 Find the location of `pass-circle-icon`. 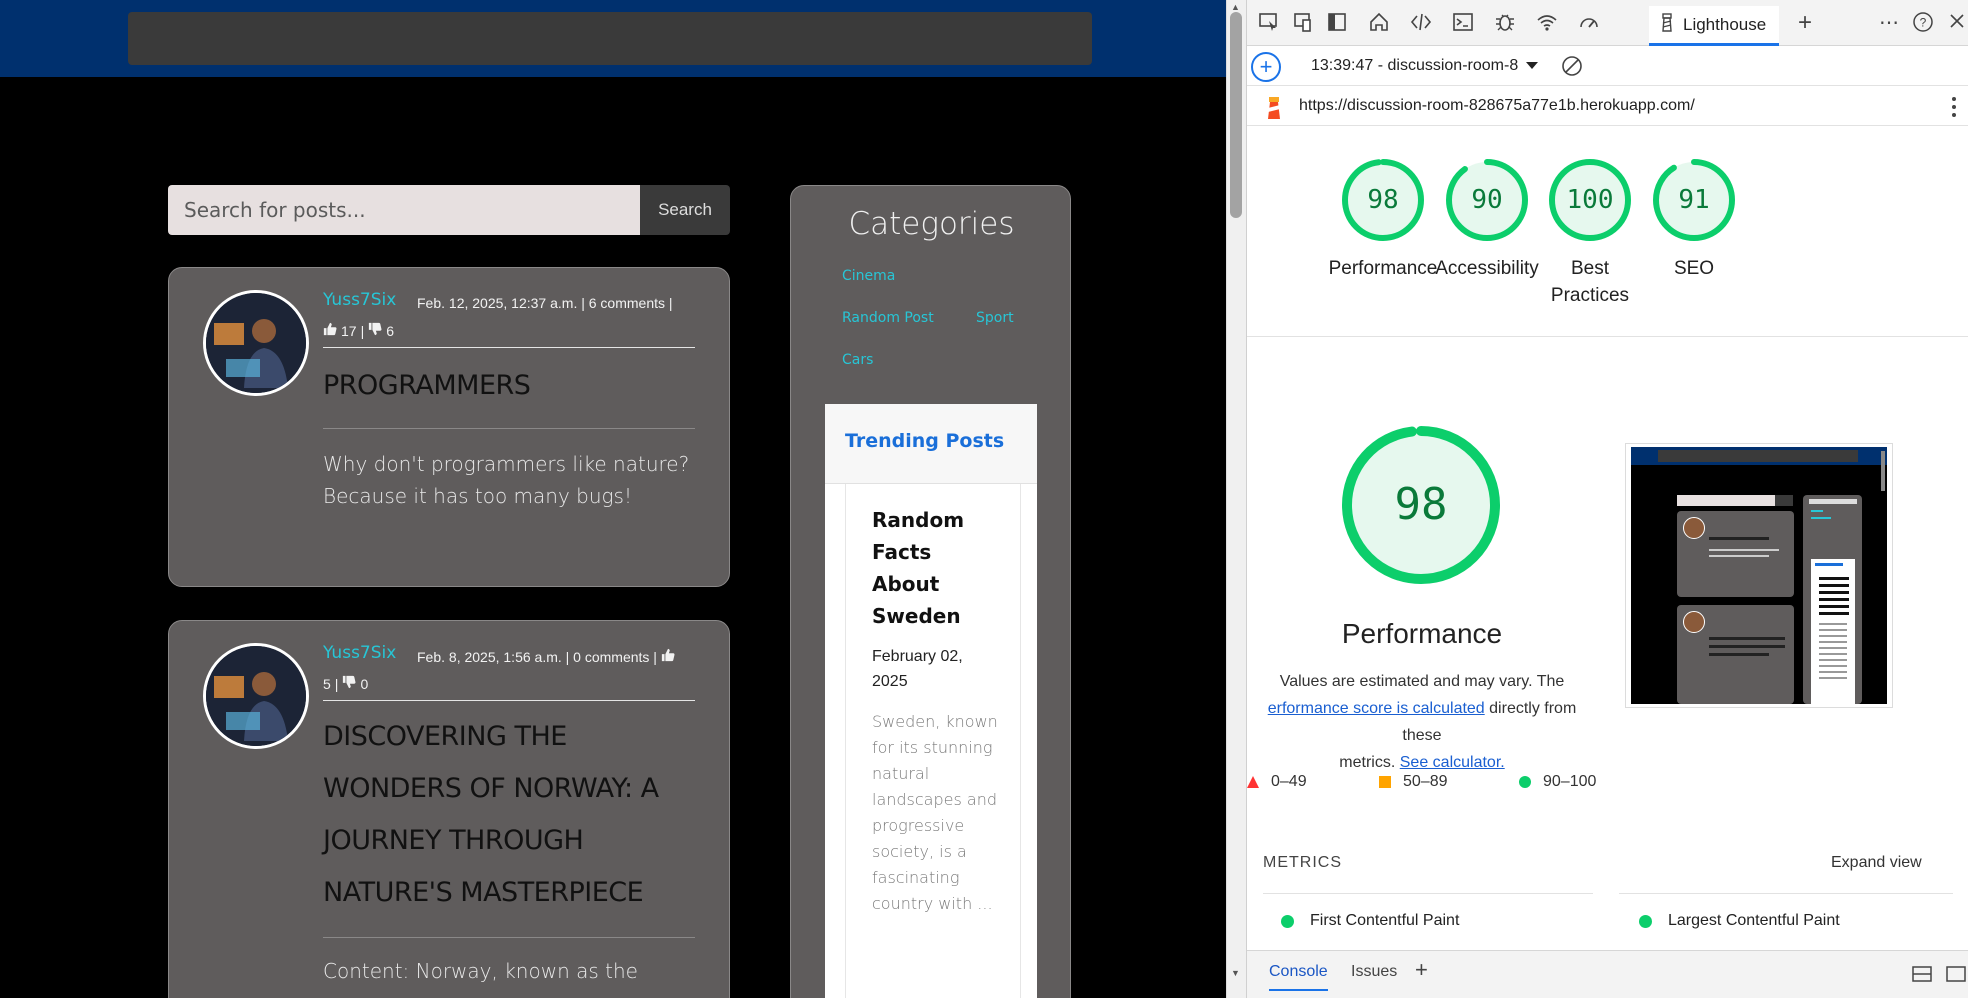

pass-circle-icon is located at coordinates (1287, 921).